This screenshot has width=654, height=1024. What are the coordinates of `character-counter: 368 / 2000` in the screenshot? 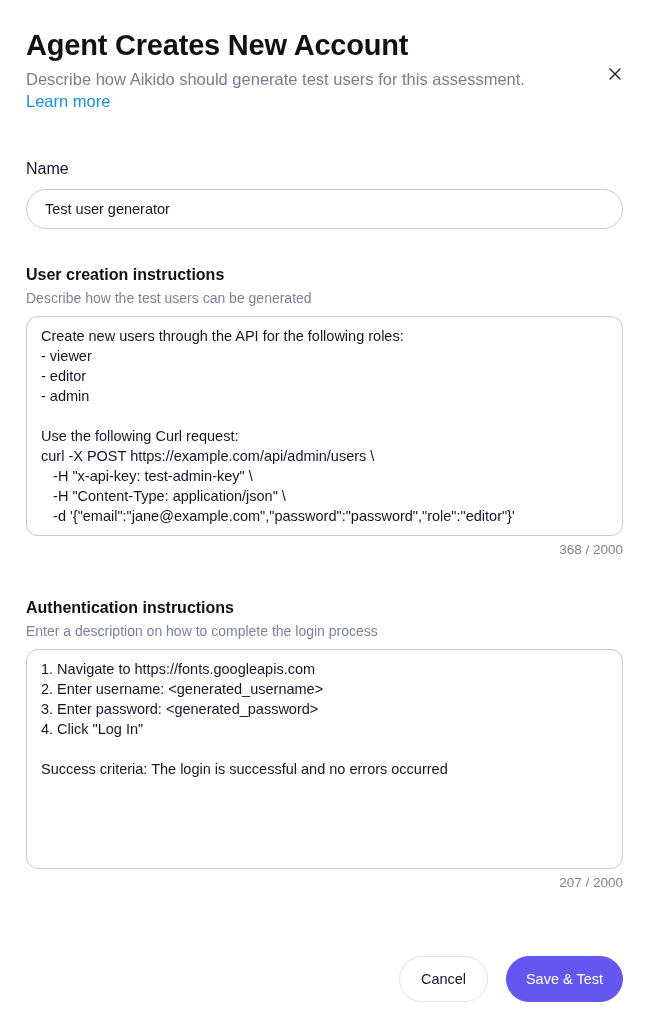 It's located at (591, 550).